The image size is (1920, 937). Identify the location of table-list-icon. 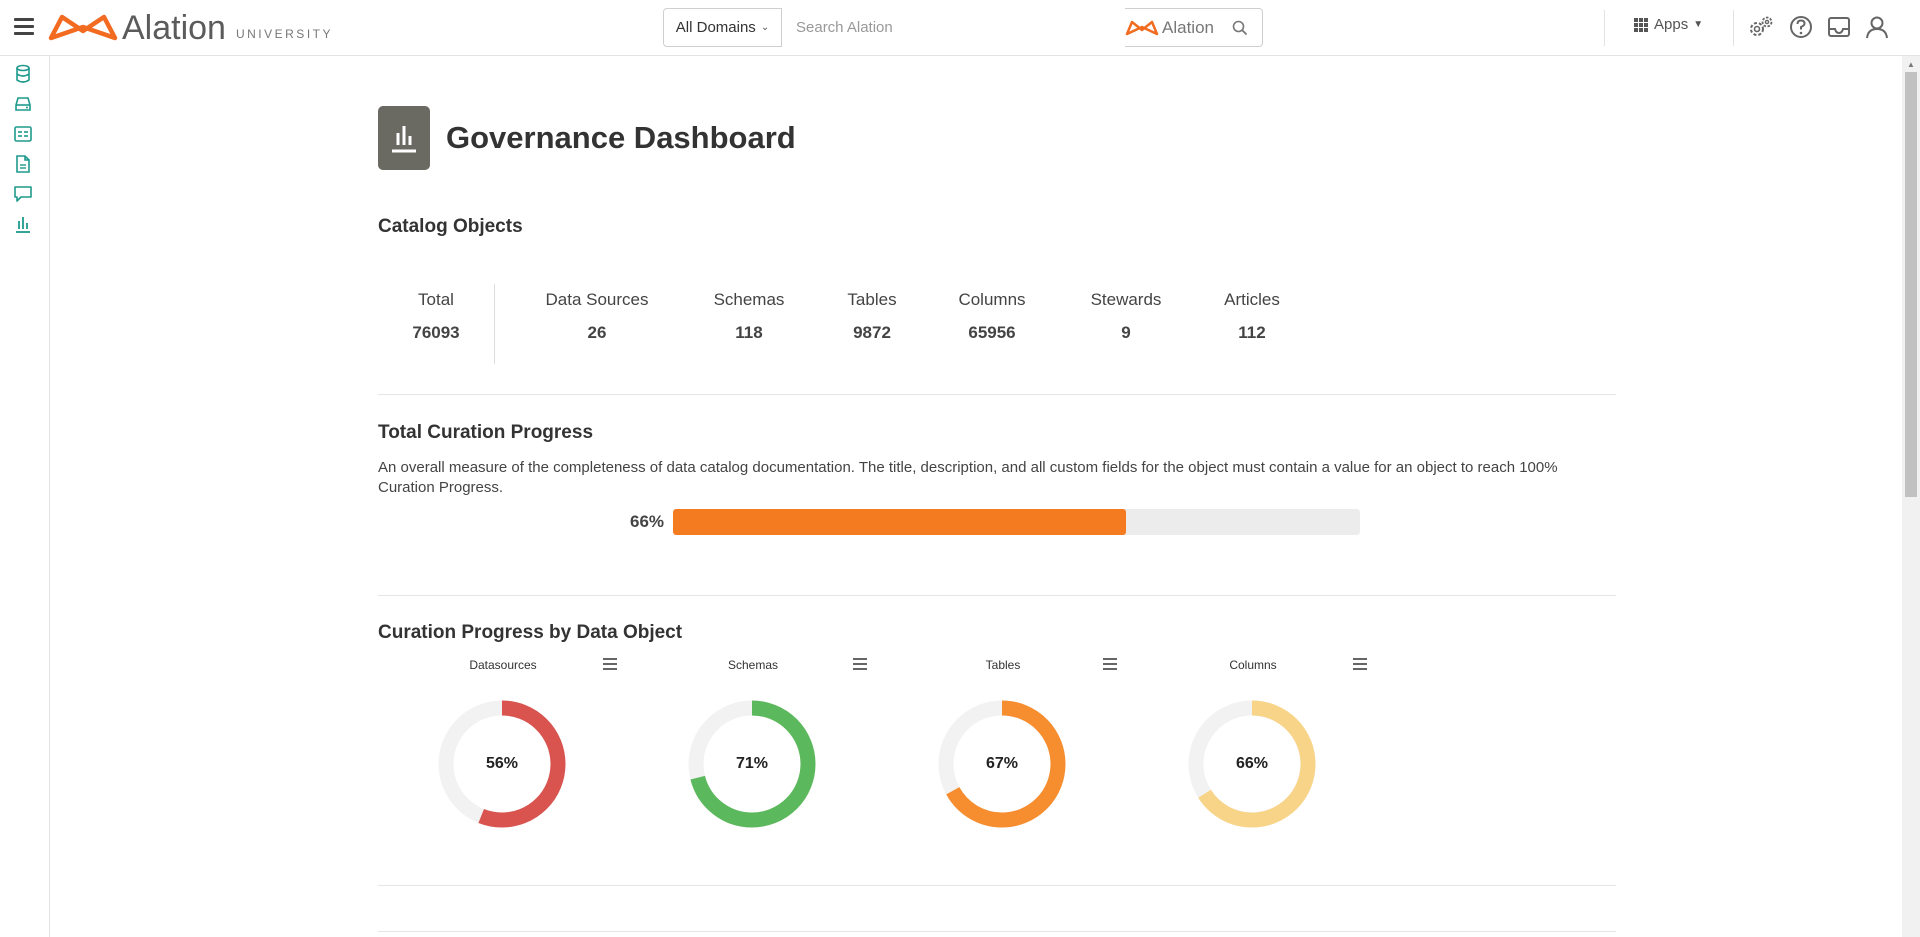
(23, 134).